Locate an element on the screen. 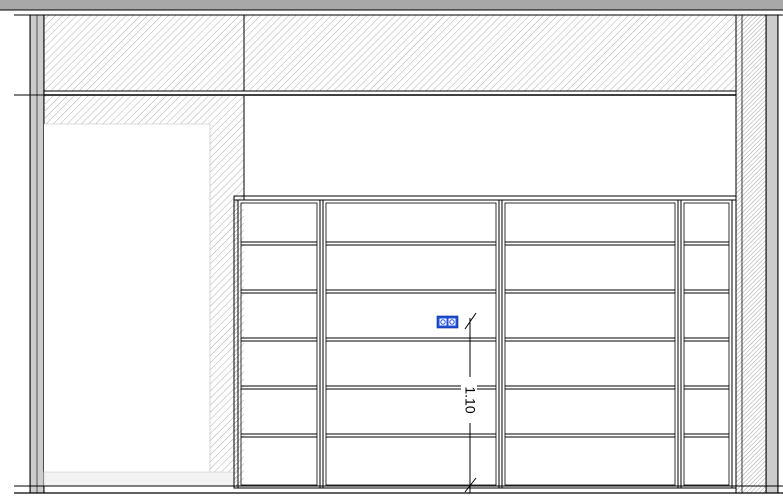 Image resolution: width=783 pixels, height=498 pixels. dimension-line: 1.10 is located at coordinates (469, 402).